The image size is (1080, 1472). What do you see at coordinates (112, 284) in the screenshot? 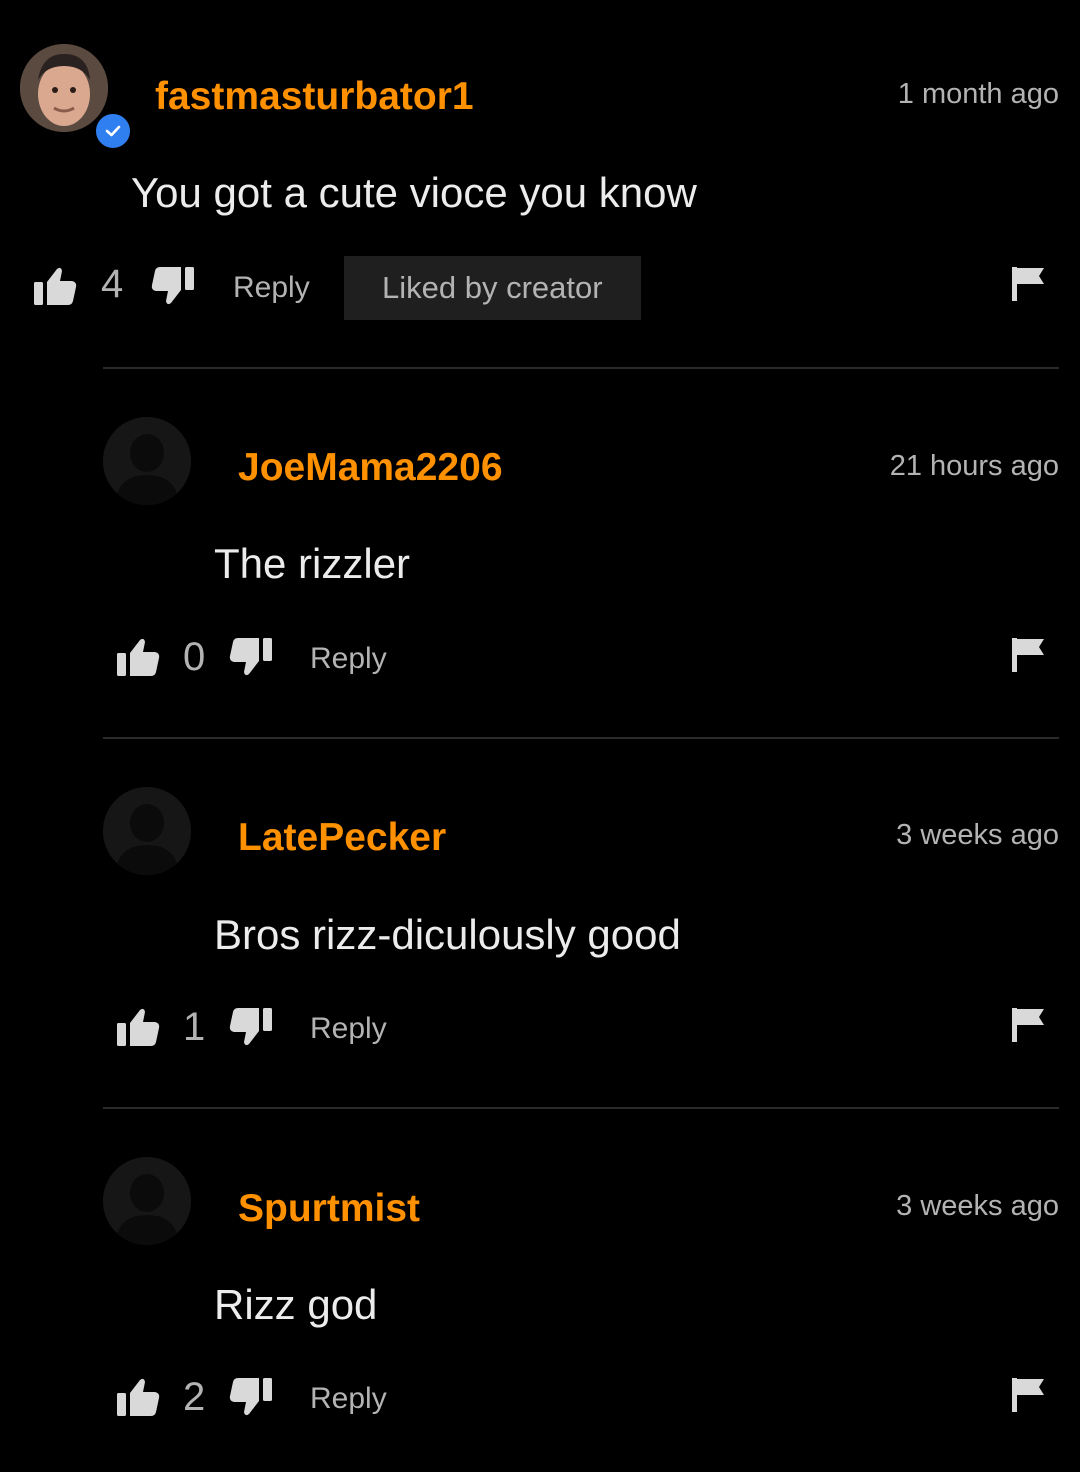
I see `like-count: 4` at bounding box center [112, 284].